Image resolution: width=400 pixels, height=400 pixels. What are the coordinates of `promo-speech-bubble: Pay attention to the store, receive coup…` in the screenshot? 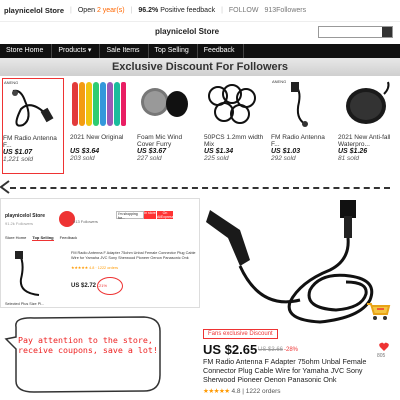 It's located at (84, 355).